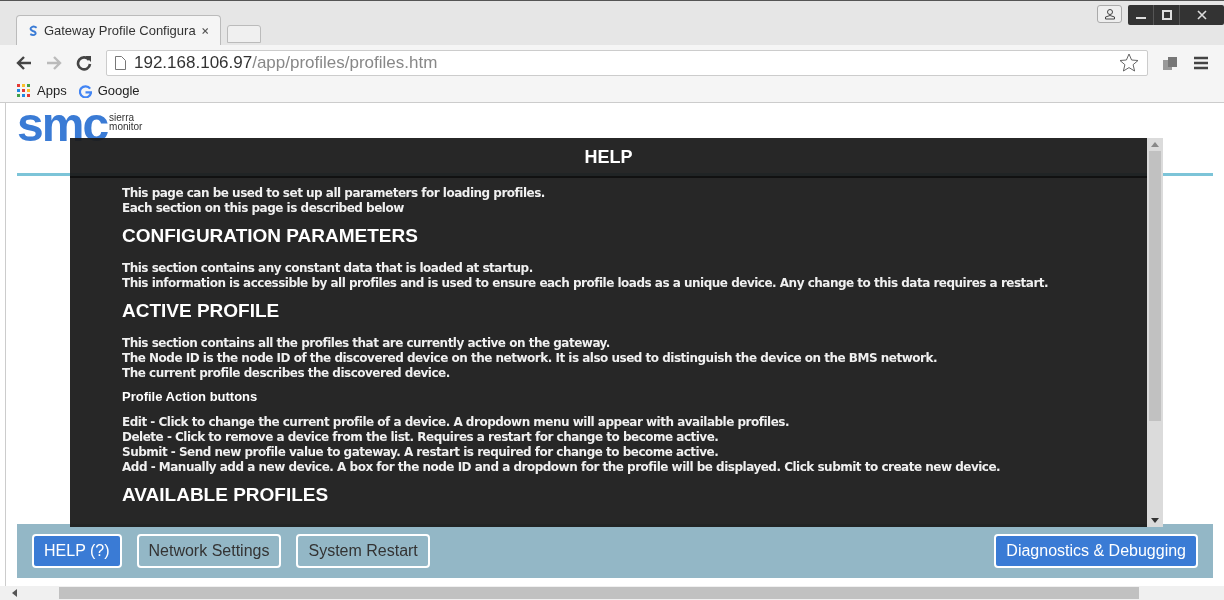  What do you see at coordinates (201, 311) in the screenshot?
I see `section-heading: ACTIVE PROFILE` at bounding box center [201, 311].